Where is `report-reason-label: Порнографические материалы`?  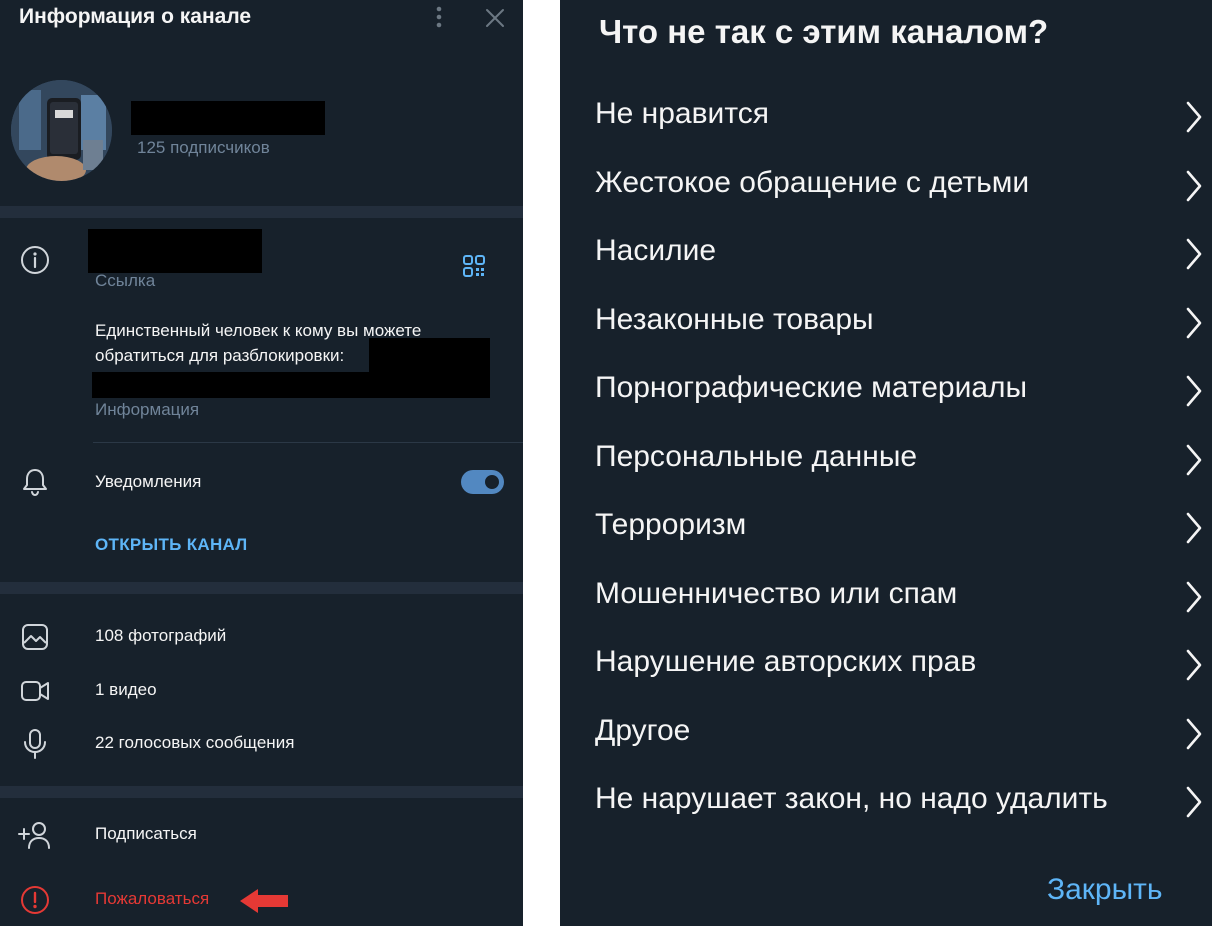 report-reason-label: Порнографические материалы is located at coordinates (811, 387).